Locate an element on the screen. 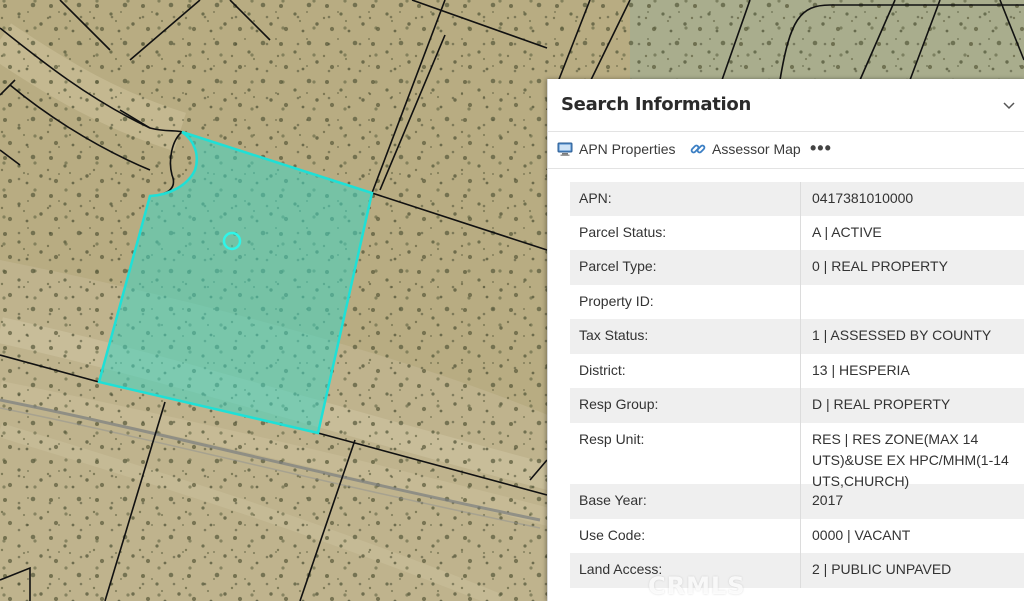 Image resolution: width=1024 pixels, height=601 pixels. table-row: Parcel Status: A | ACTIVE is located at coordinates (797, 233).